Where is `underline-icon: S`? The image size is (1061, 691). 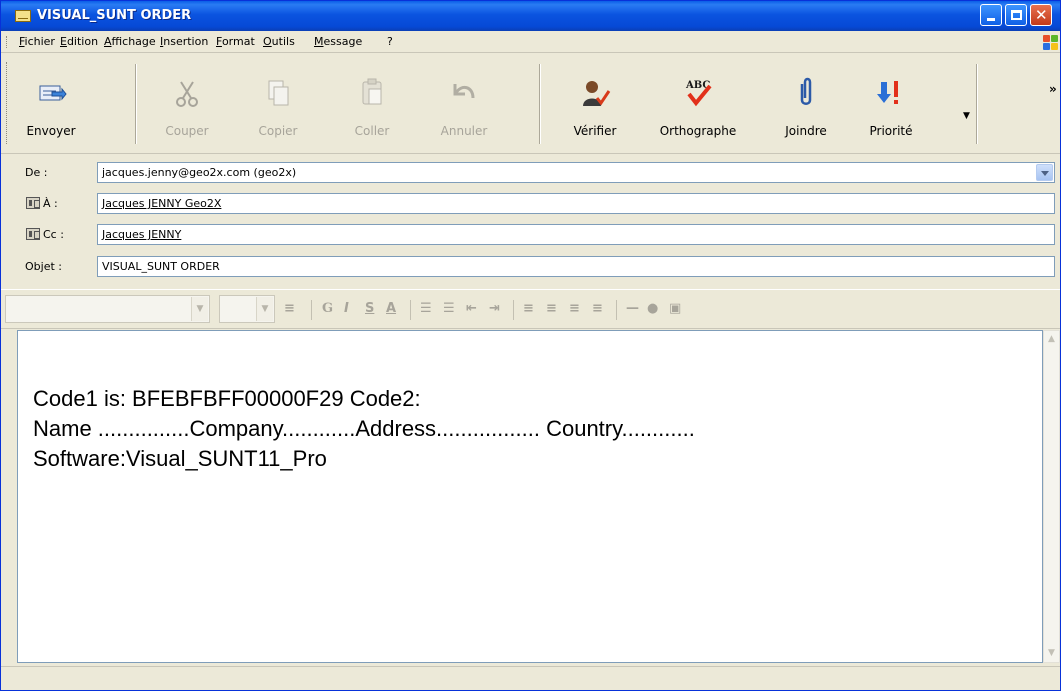
underline-icon: S is located at coordinates (369, 308).